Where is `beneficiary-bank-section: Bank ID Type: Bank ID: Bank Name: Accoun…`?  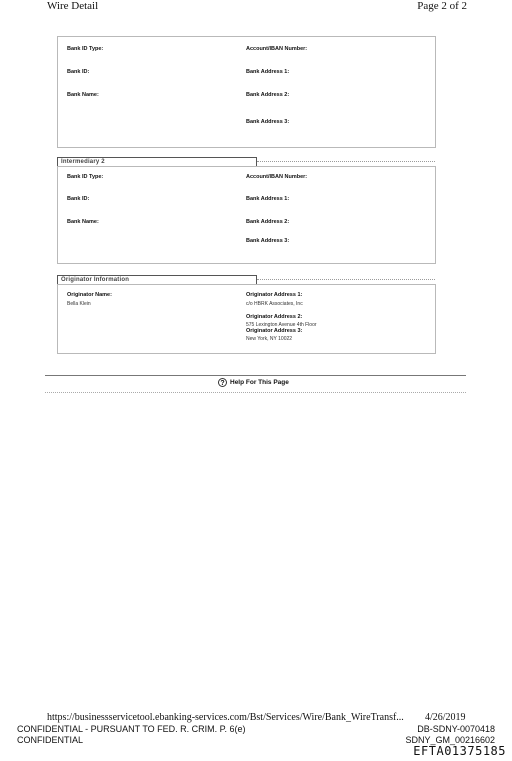 beneficiary-bank-section: Bank ID Type: Bank ID: Bank Name: Accoun… is located at coordinates (246, 92).